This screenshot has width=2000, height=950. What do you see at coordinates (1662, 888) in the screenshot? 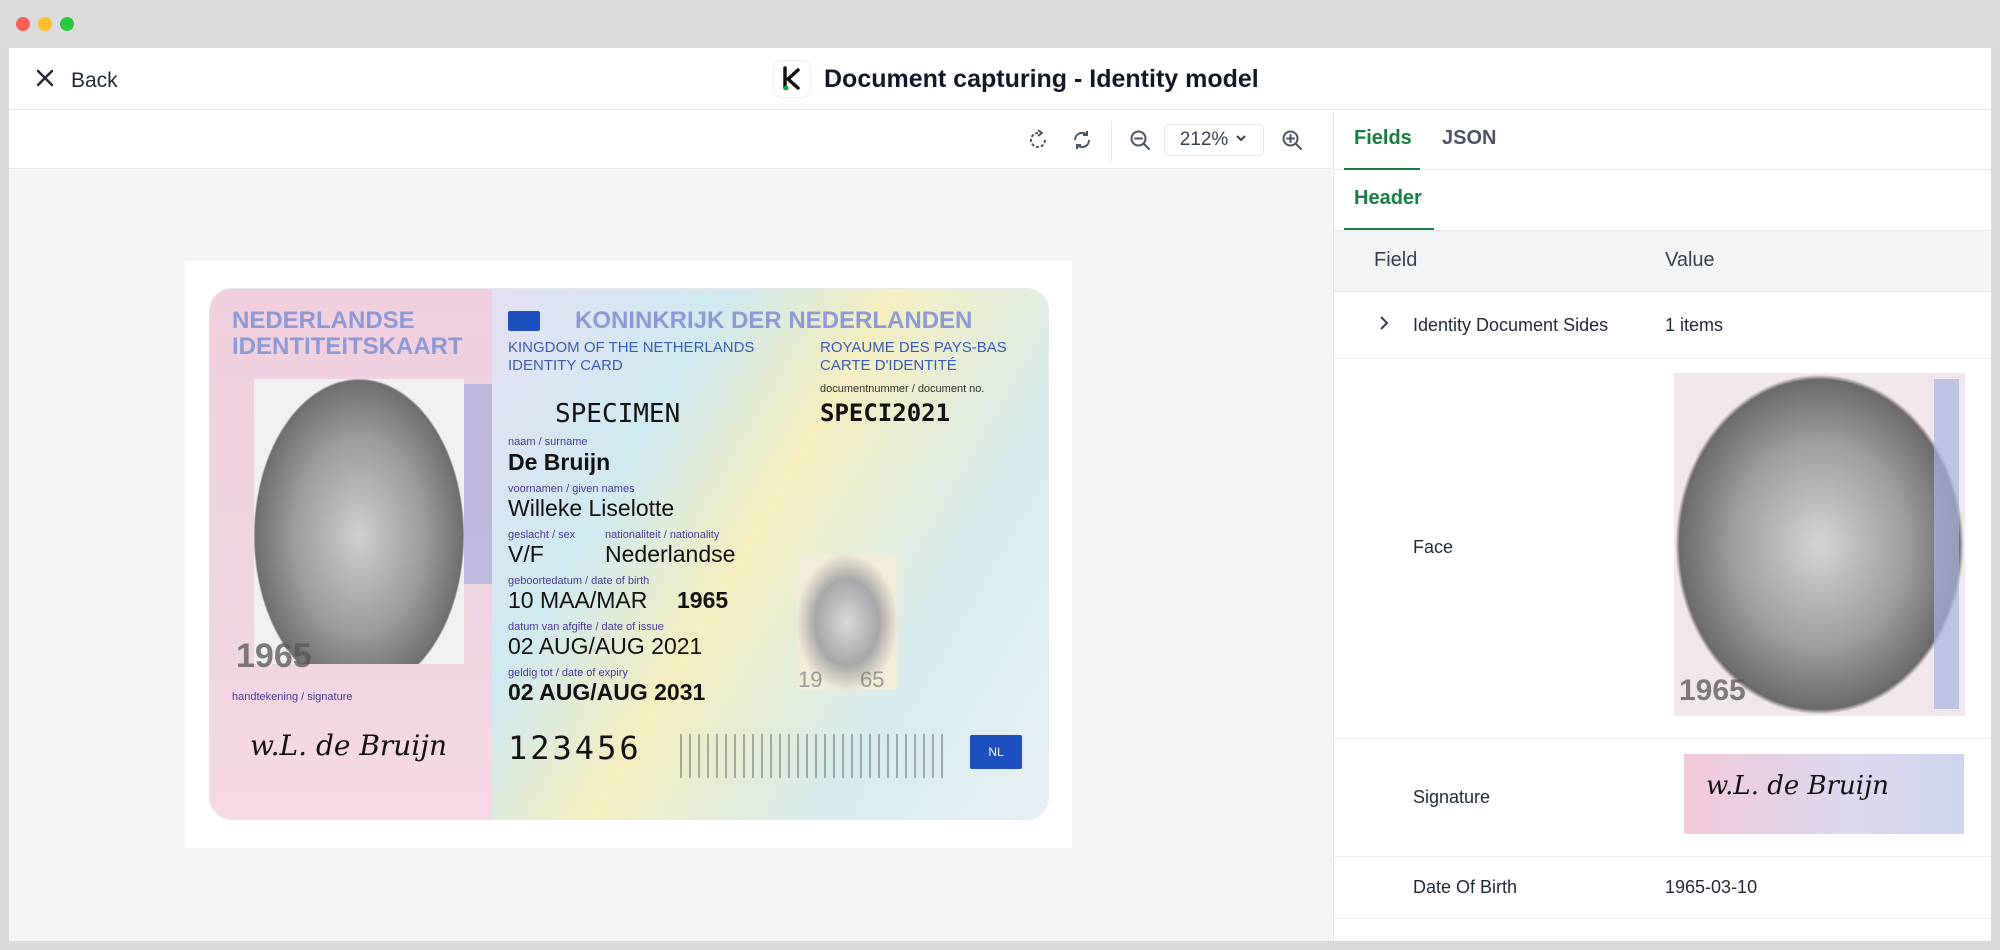
I see `table-row: Date Of Birth 1965-03-10` at bounding box center [1662, 888].